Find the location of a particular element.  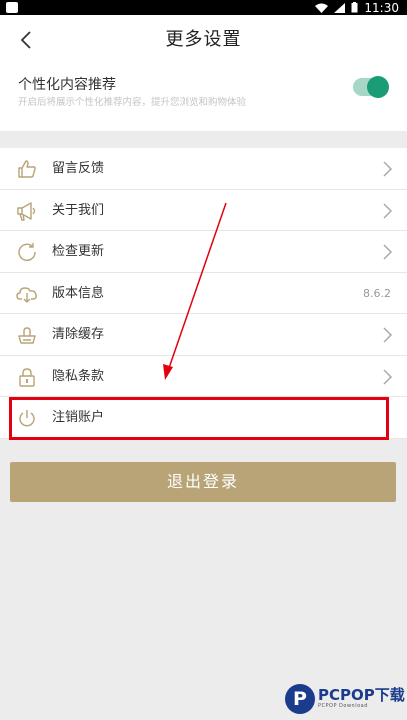

header: 更多设置 is located at coordinates (203, 40).